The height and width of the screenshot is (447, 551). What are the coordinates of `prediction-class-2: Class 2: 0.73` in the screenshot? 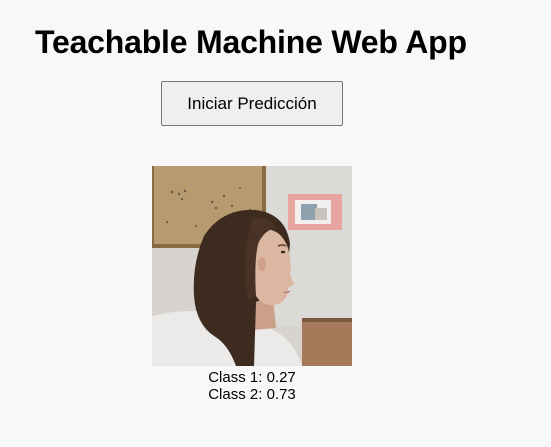 It's located at (252, 394).